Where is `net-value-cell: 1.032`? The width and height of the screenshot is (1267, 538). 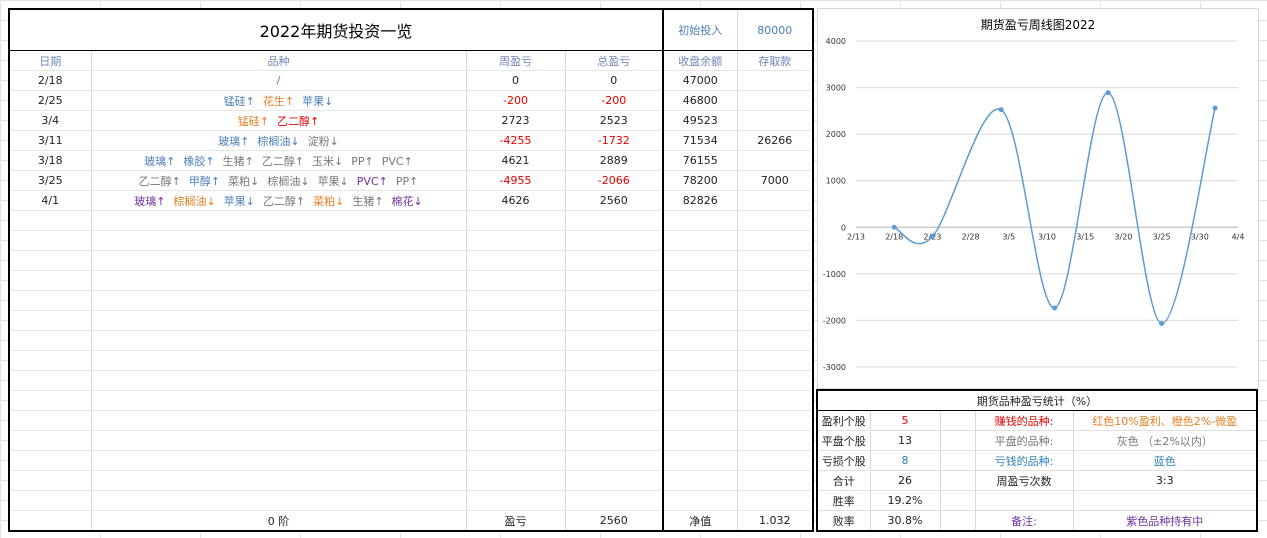
net-value-cell: 1.032 is located at coordinates (775, 521).